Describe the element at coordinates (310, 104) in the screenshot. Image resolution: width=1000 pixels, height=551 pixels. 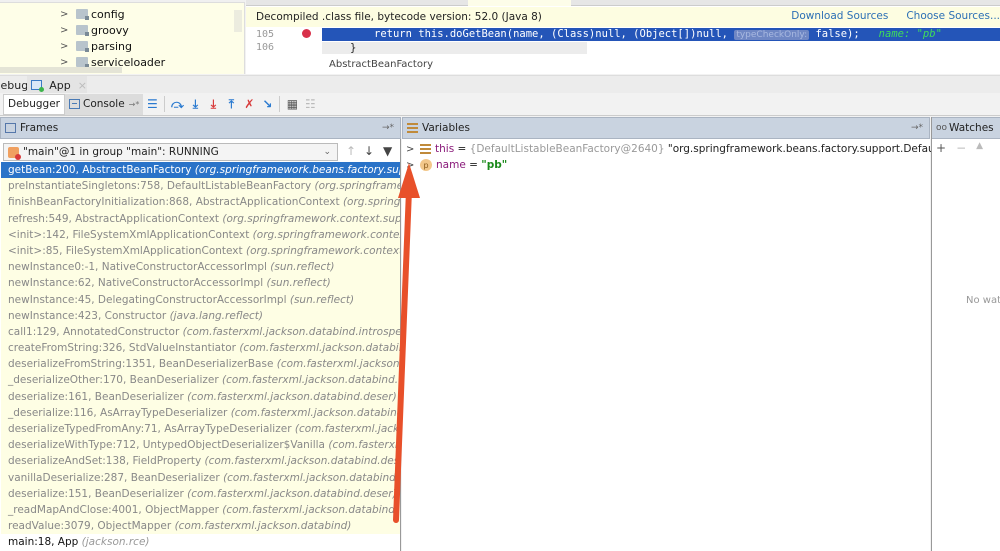
I see `trace-icon: ☷` at that location.